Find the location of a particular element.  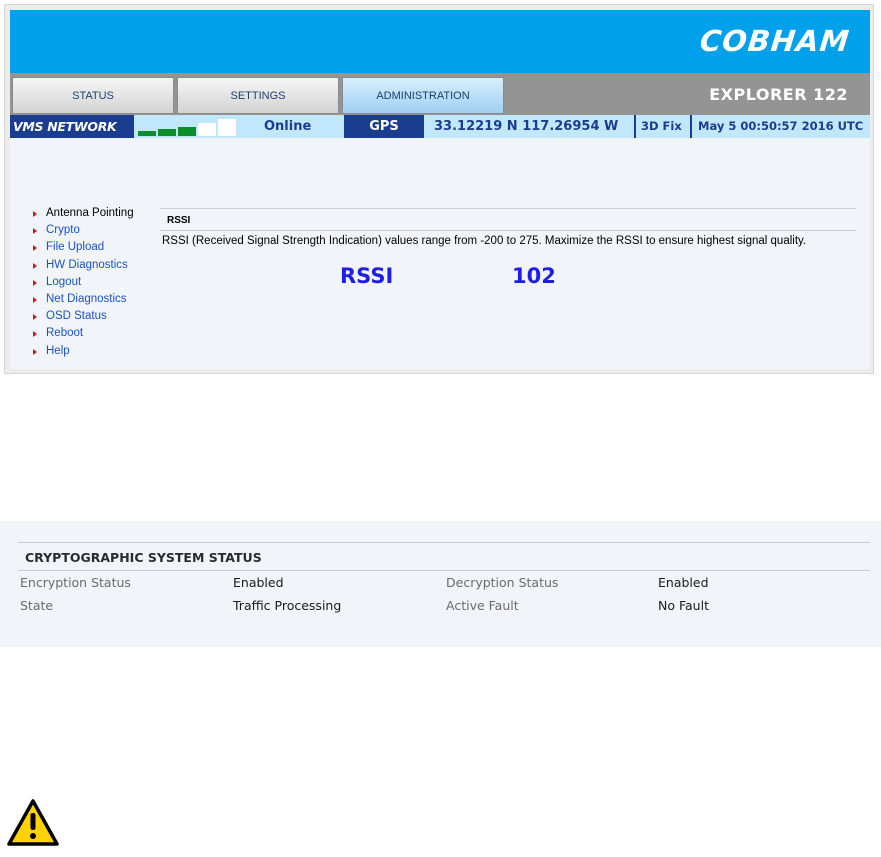

rssi-section-title: RSSI is located at coordinates (179, 220).